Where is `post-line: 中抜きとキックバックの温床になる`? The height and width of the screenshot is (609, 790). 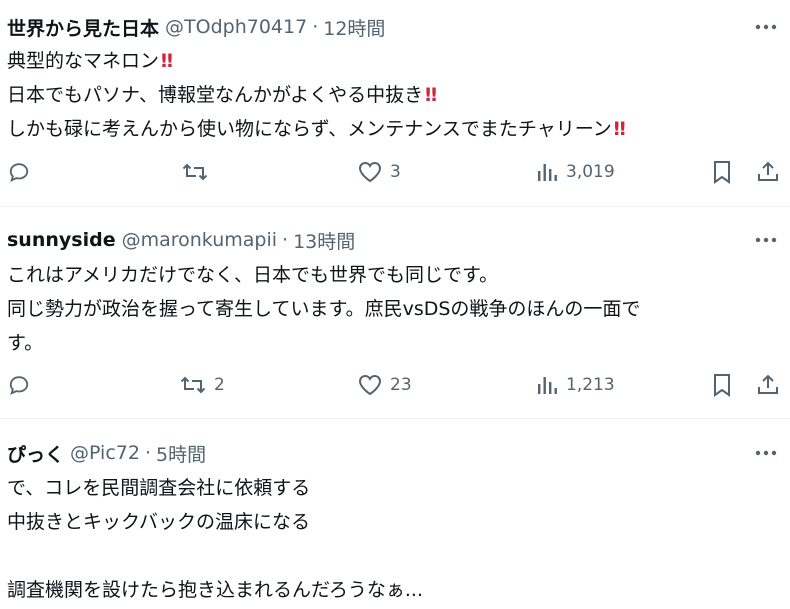 post-line: 中抜きとキックバックの温床になる is located at coordinates (159, 522).